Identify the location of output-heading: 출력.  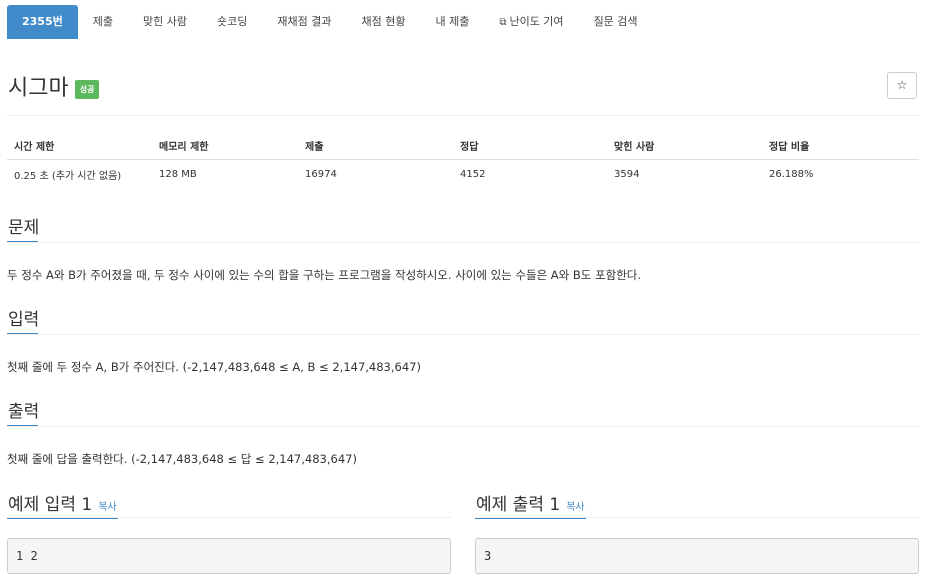
(23, 412).